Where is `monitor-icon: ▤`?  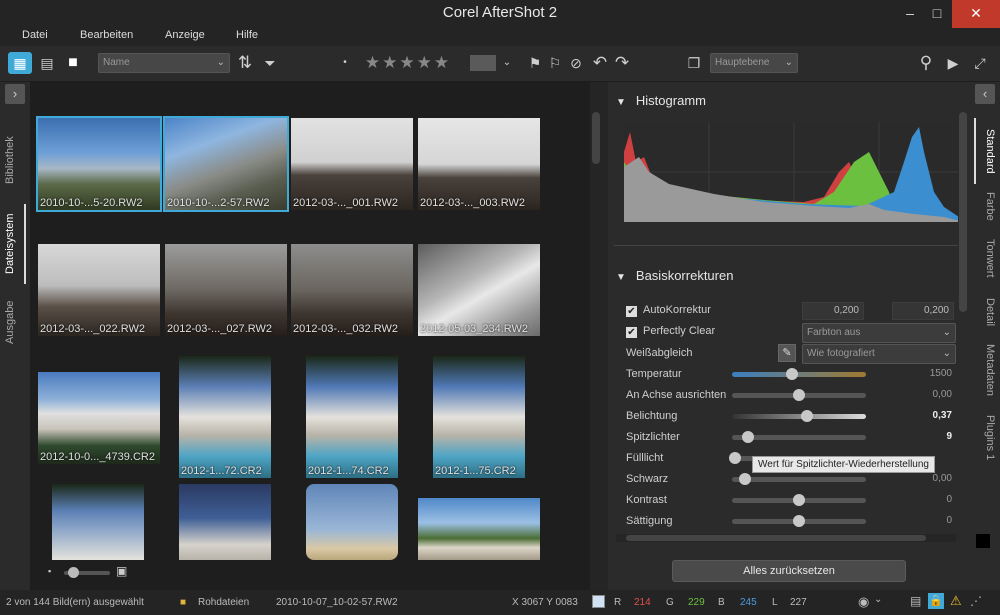 monitor-icon: ▤ is located at coordinates (915, 601).